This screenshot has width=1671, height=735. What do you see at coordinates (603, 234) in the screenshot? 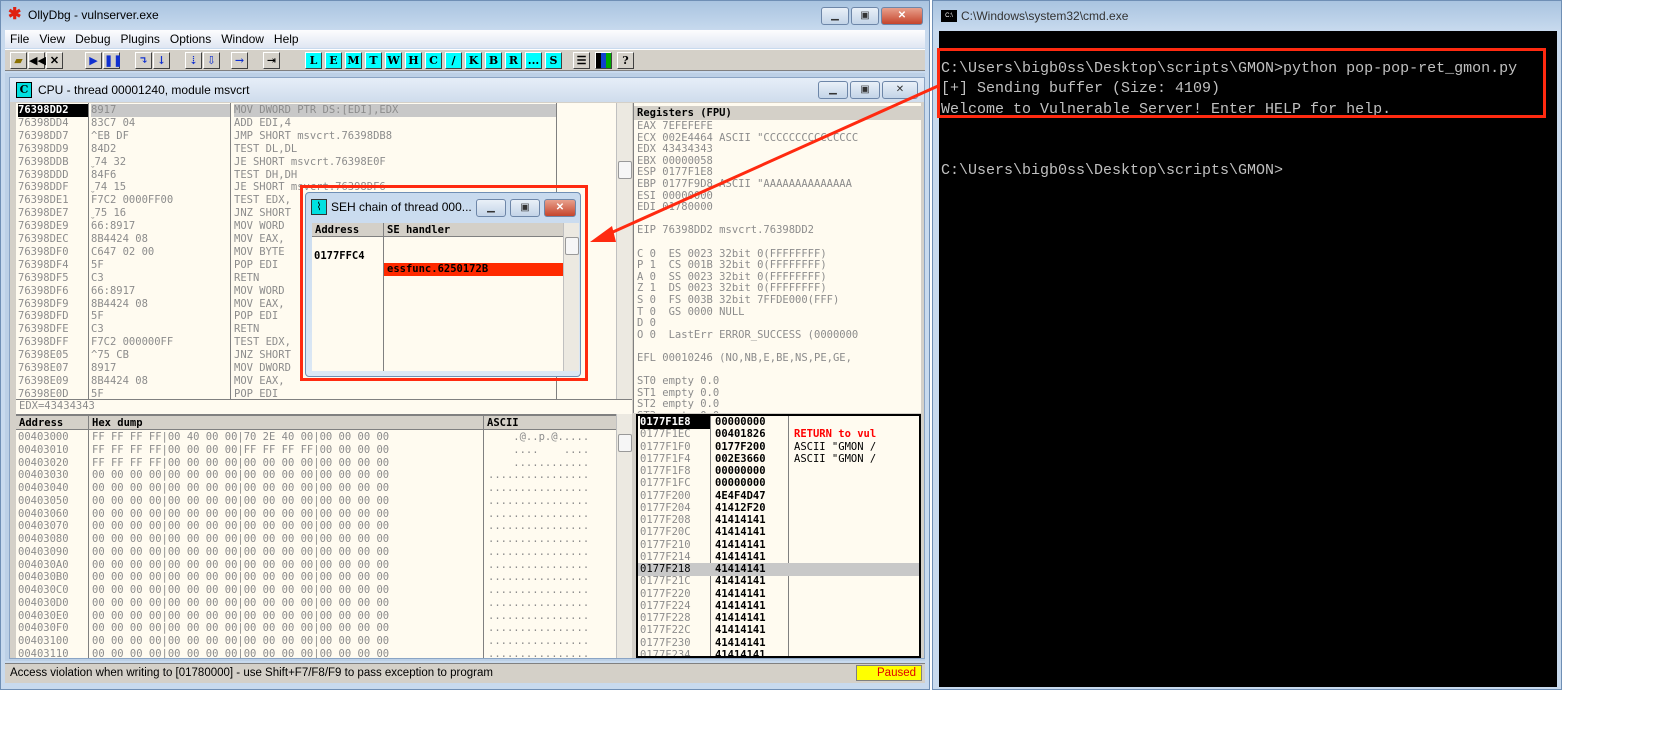
I see `arrow-head` at bounding box center [603, 234].